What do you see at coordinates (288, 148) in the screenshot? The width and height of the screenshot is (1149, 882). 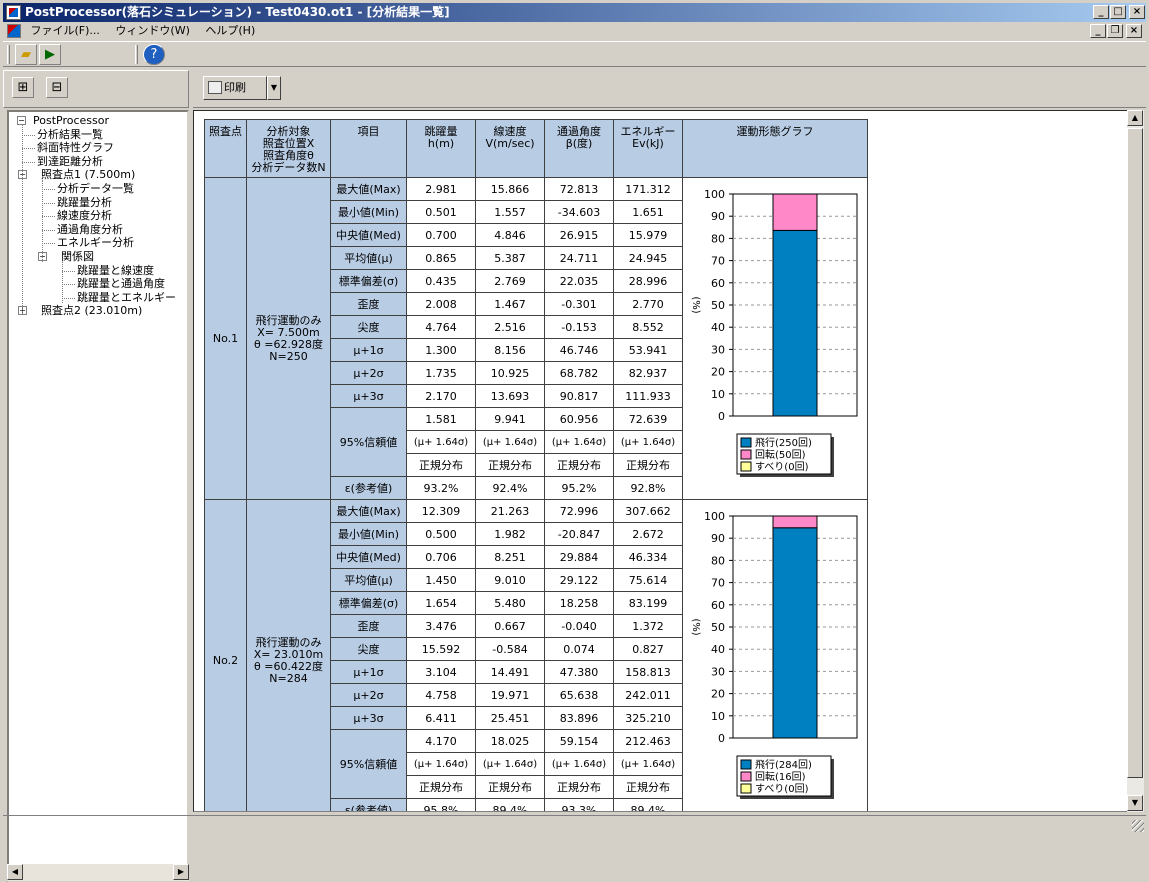 I see `column-header: 分析対象 照査位置X 照査角度θ 分析データ数N` at bounding box center [288, 148].